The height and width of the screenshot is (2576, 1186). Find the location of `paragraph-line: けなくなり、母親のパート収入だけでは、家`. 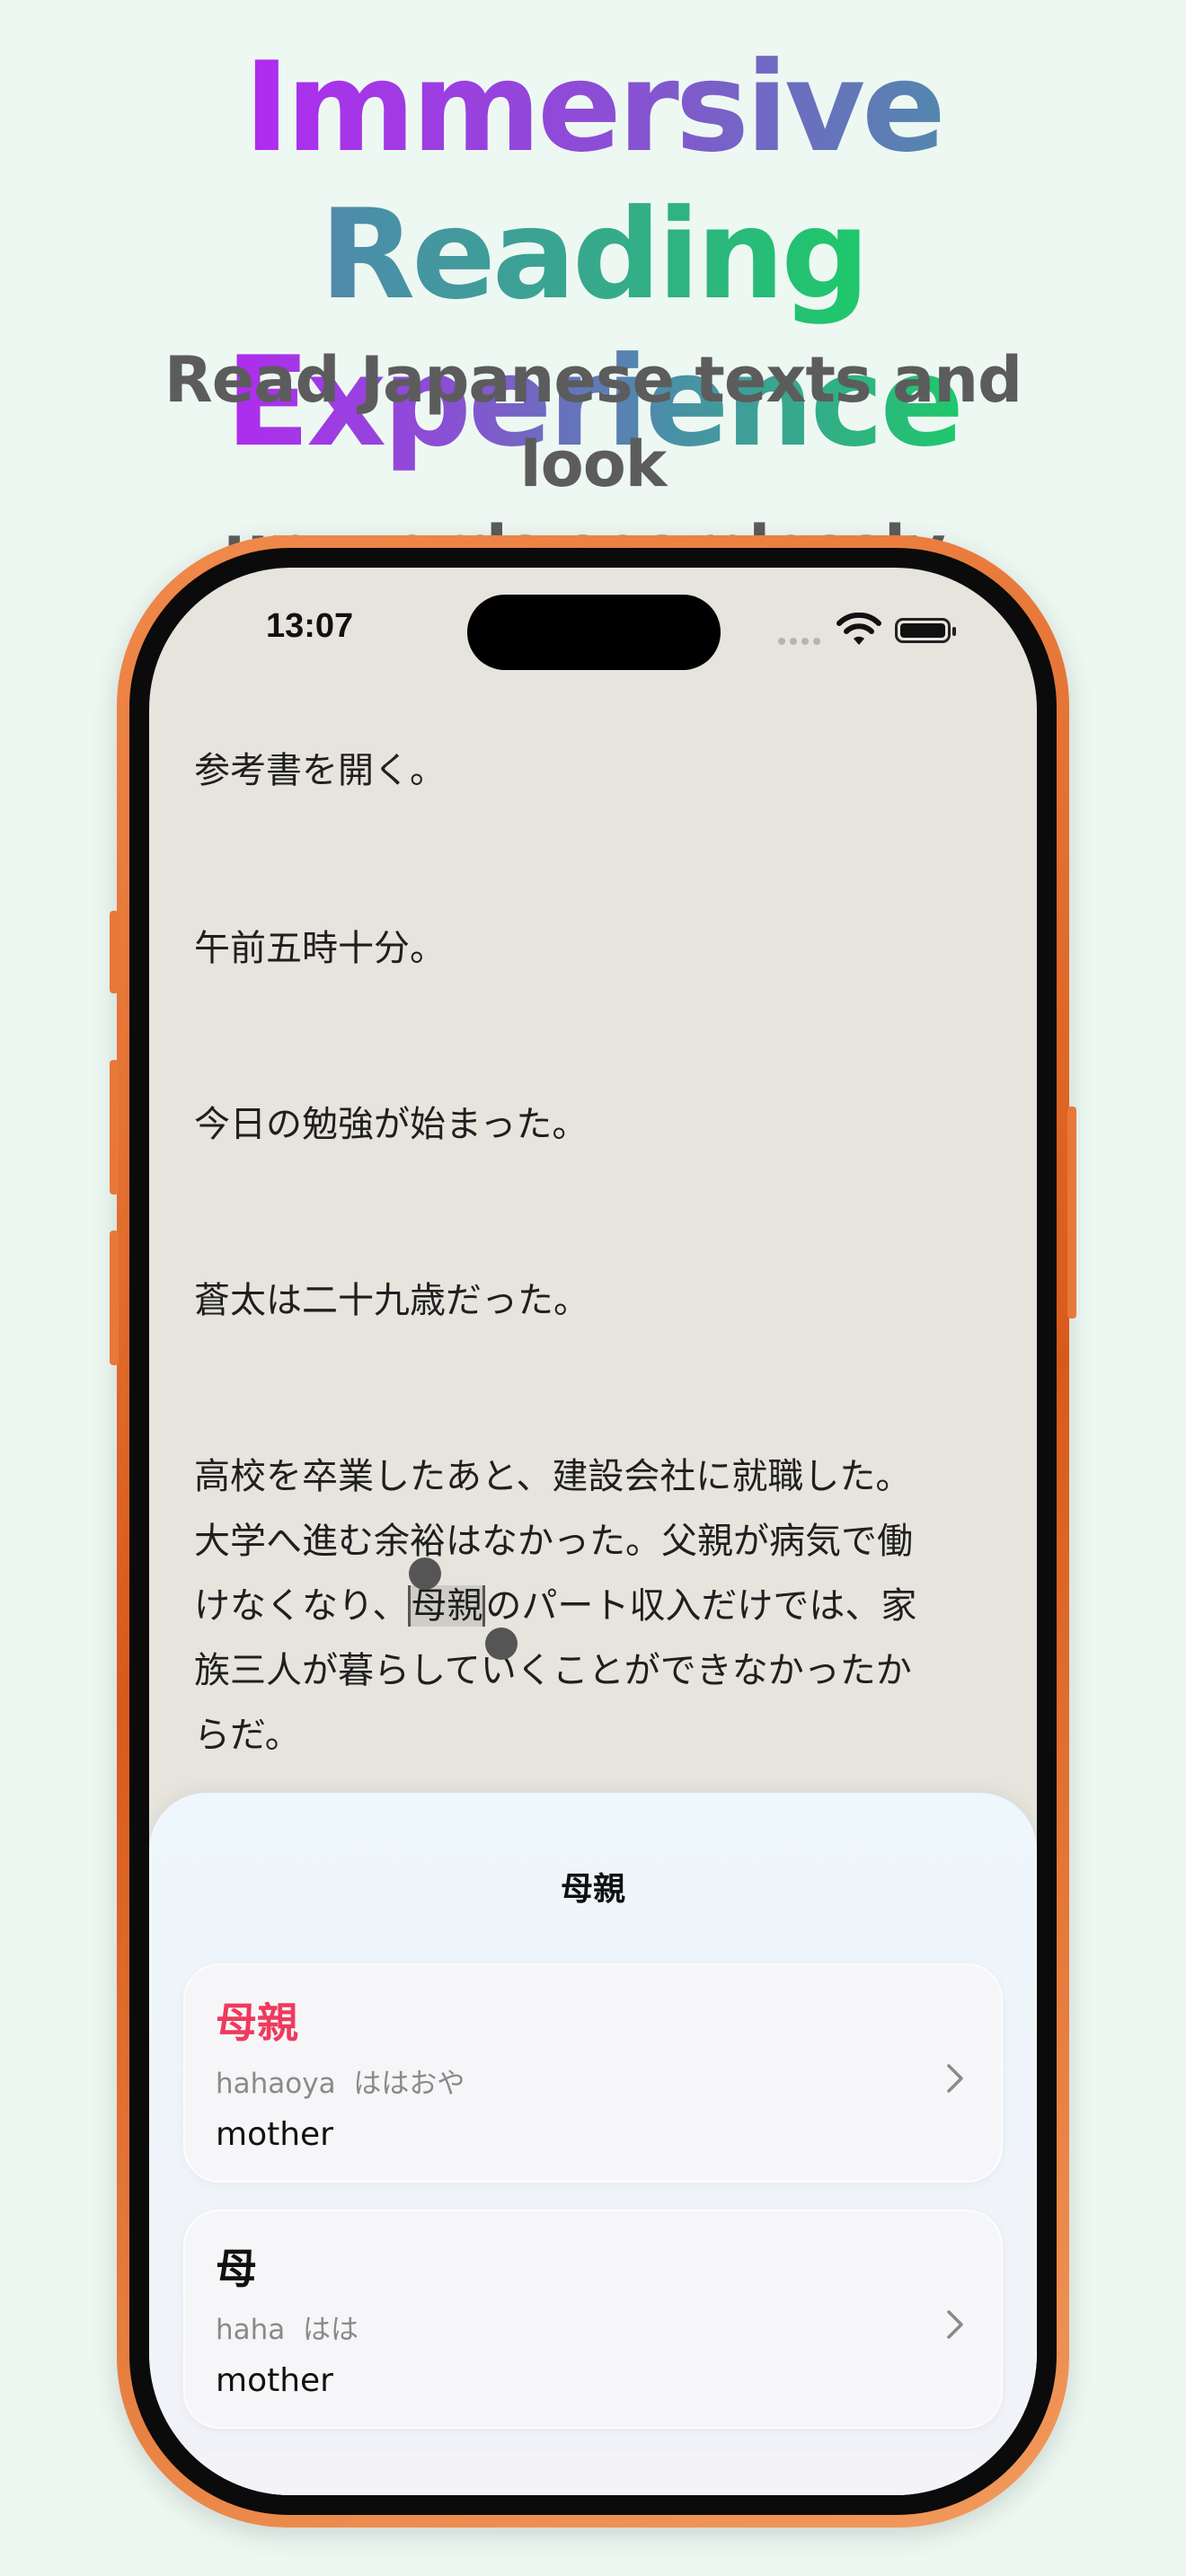

paragraph-line: けなくなり、母親のパート収入だけでは、家 is located at coordinates (598, 1606).